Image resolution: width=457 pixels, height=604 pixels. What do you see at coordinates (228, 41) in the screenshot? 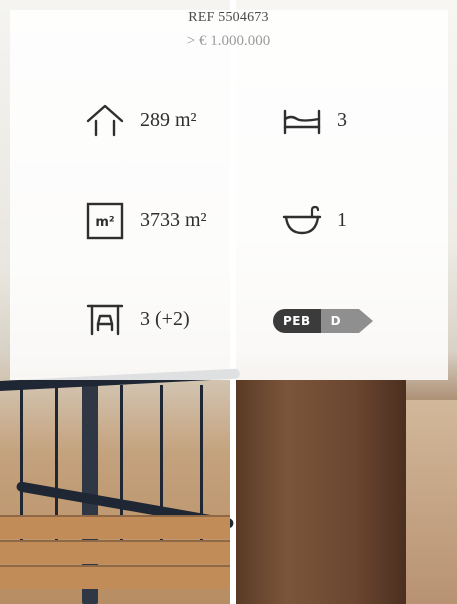
I see `price: > € 1.000.000` at bounding box center [228, 41].